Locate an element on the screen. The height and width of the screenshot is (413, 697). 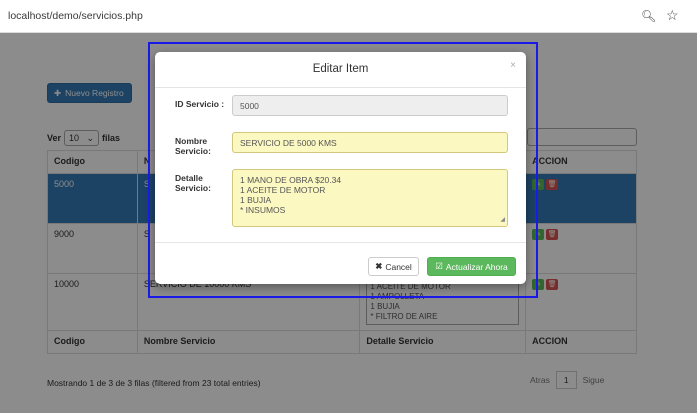
edit-check-icon: ☑ is located at coordinates (439, 266).